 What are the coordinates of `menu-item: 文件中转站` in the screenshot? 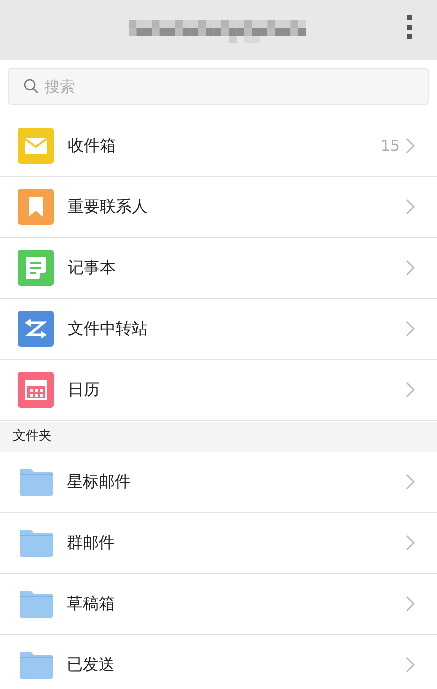 It's located at (218, 329).